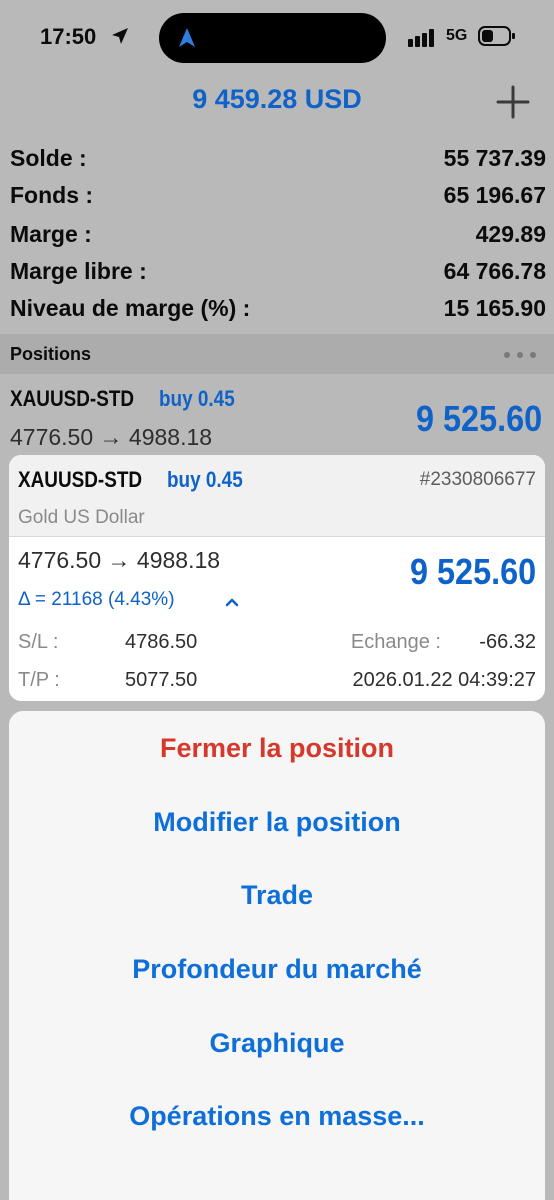 The height and width of the screenshot is (1200, 554). Describe the element at coordinates (161, 680) in the screenshot. I see `tp-value: 5077.50` at that location.